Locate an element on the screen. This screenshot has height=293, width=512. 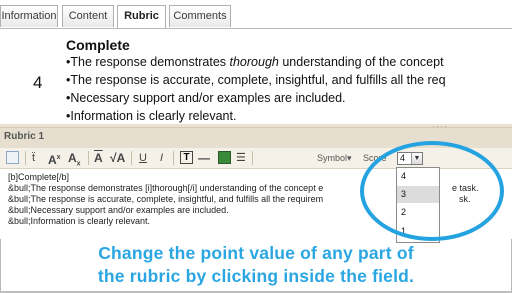
list-icon: ☰ is located at coordinates (241, 158).